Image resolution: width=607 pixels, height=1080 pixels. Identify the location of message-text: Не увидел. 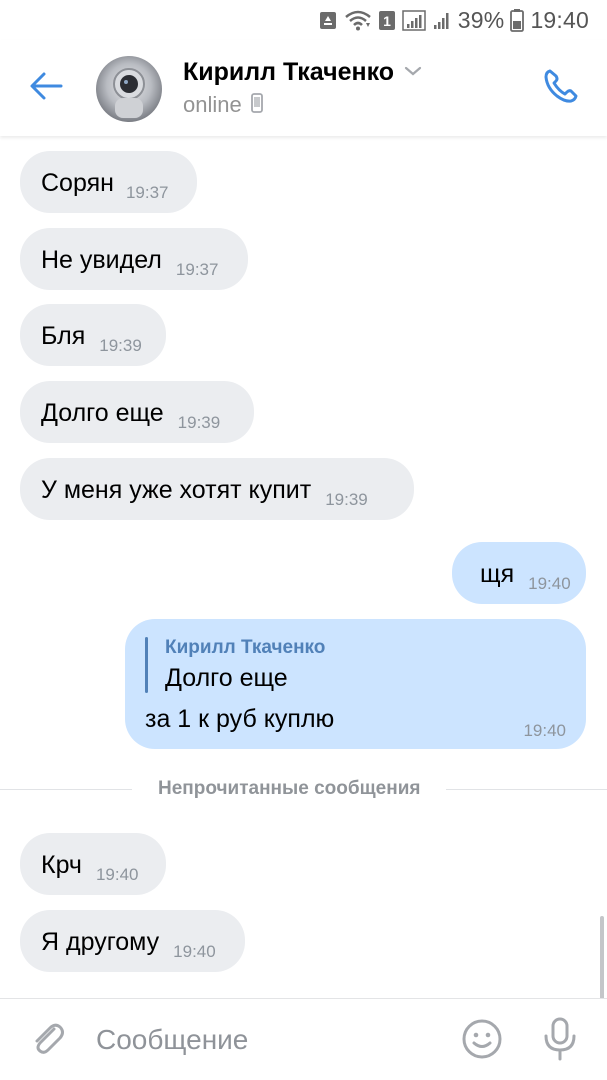
(101, 260).